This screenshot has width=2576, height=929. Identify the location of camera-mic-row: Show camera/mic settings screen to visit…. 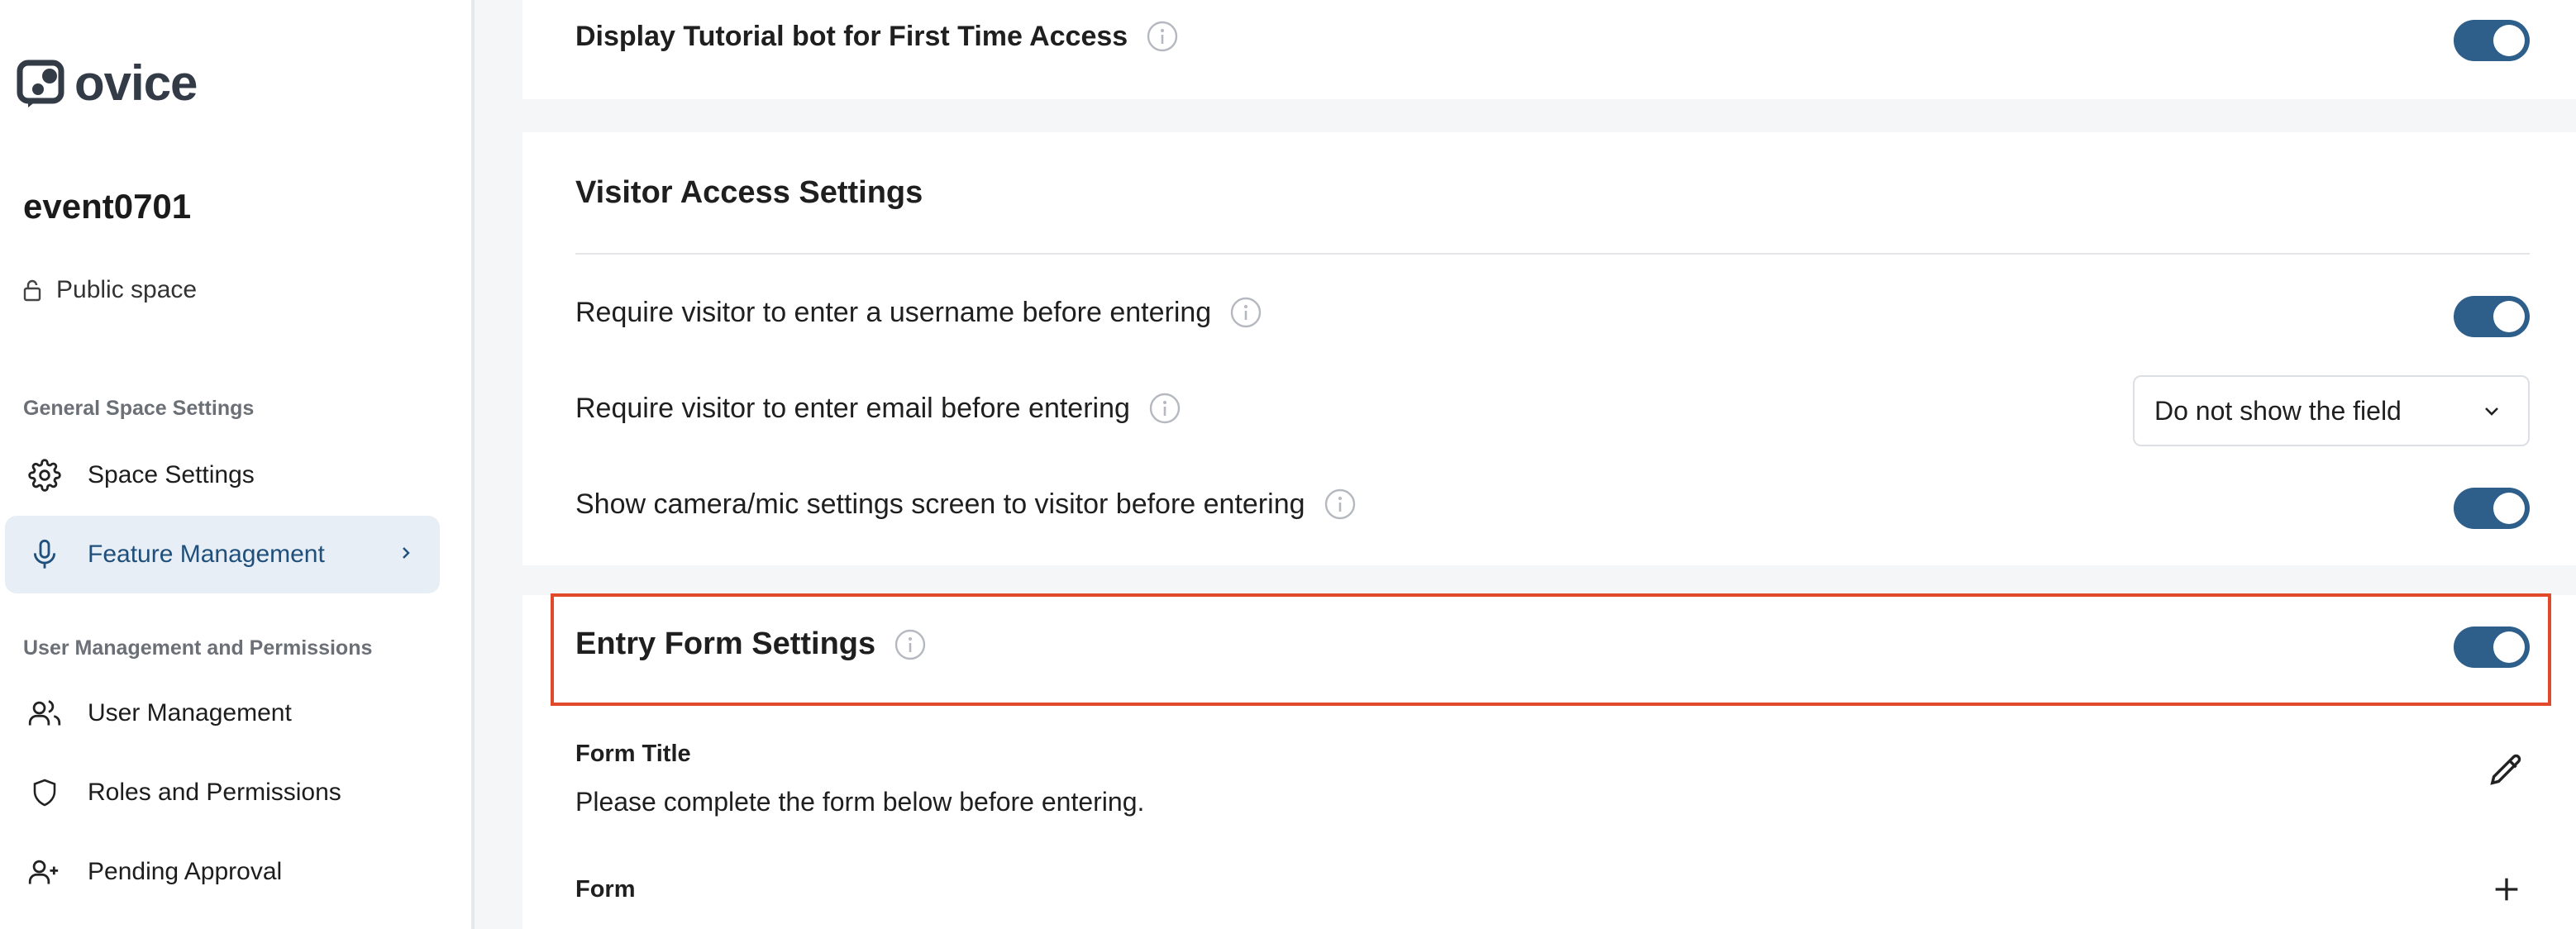
(966, 504).